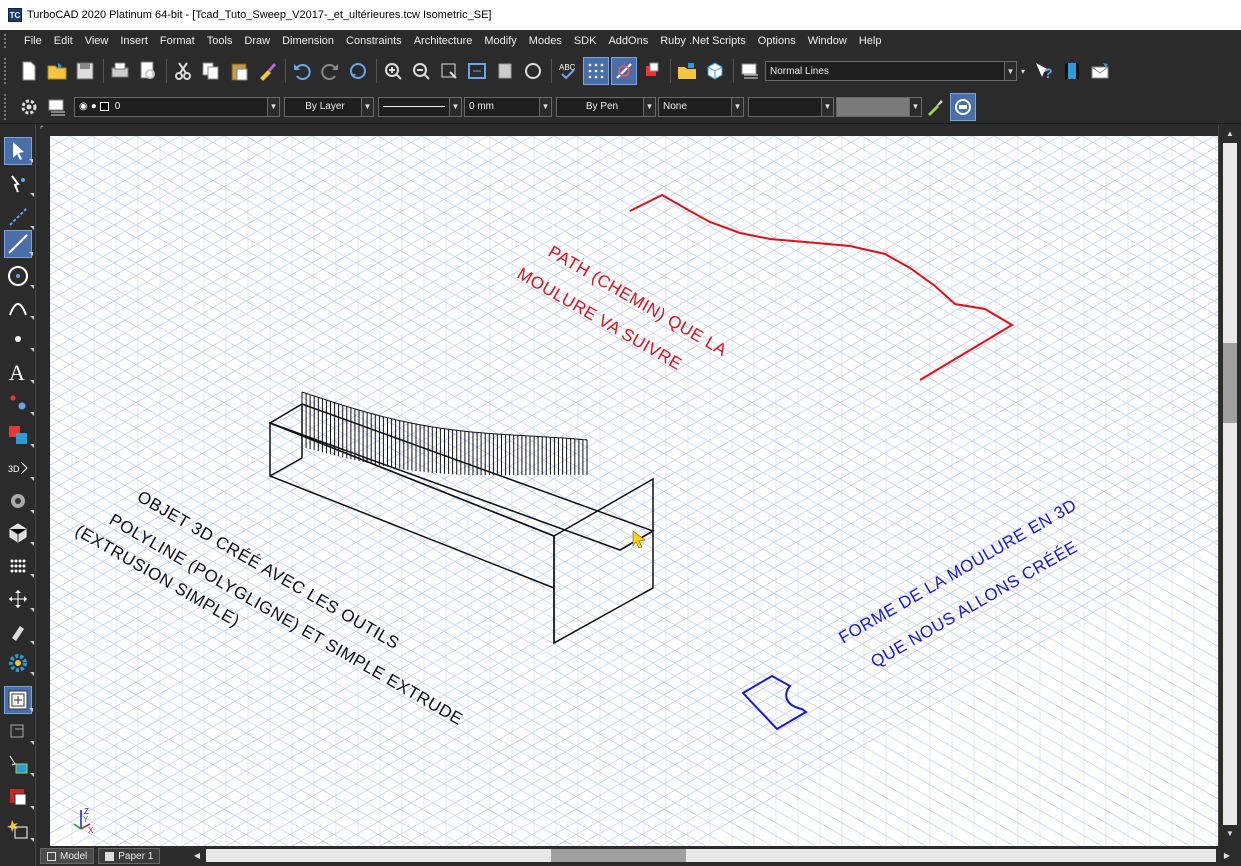 Image resolution: width=1241 pixels, height=866 pixels. I want to click on scroll-left-arrow-icon: ◀, so click(197, 855).